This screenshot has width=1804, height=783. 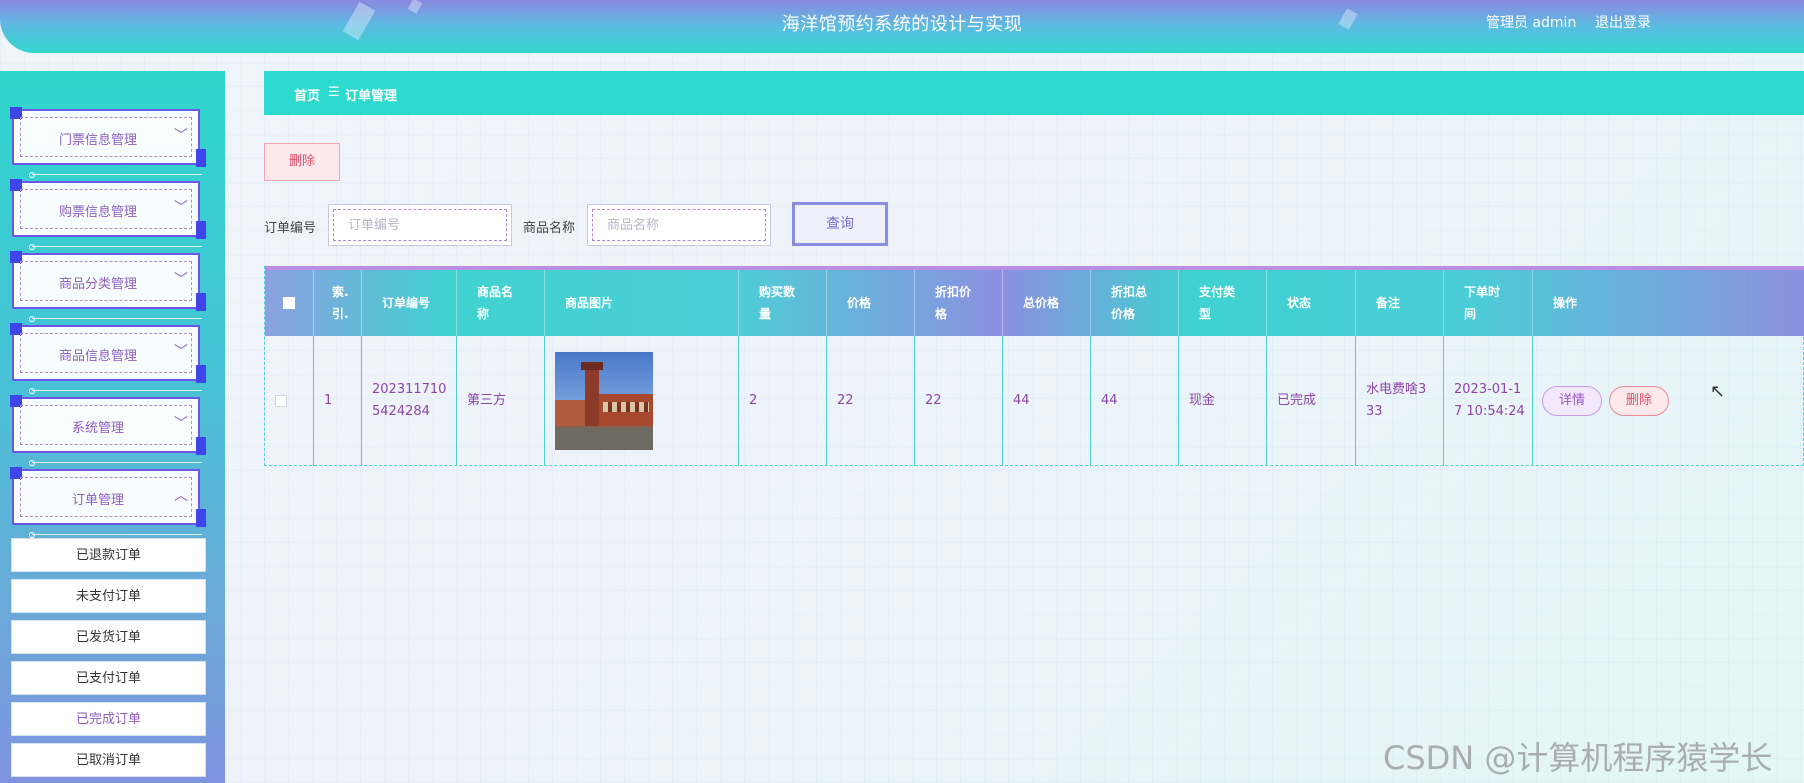 I want to click on order-no-label: 订单编号, so click(x=290, y=228).